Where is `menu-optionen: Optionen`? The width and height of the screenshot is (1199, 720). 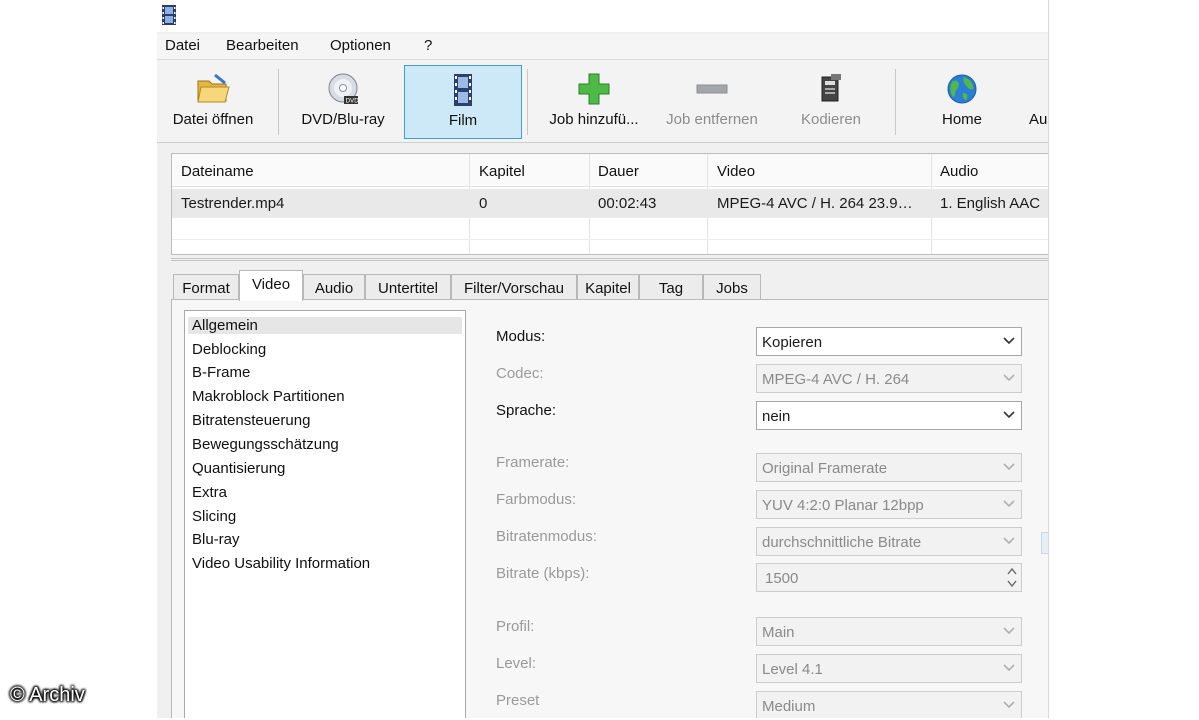
menu-optionen: Optionen is located at coordinates (360, 45).